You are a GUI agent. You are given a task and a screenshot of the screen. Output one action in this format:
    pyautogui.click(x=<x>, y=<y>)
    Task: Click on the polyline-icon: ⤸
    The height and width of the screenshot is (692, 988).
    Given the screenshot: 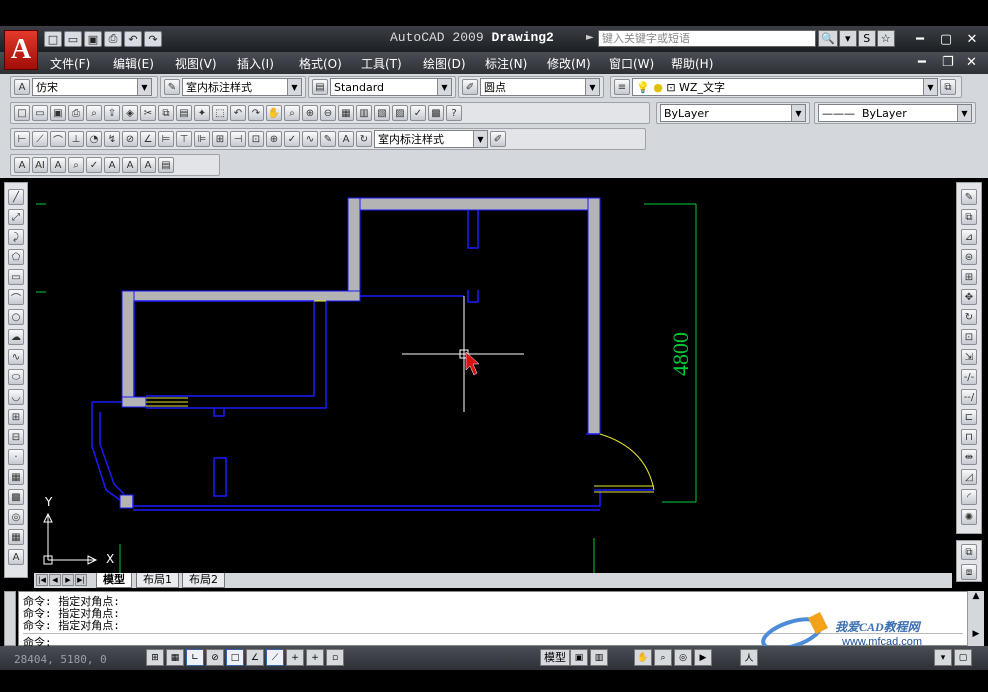 What is the action you would take?
    pyautogui.click(x=16, y=237)
    